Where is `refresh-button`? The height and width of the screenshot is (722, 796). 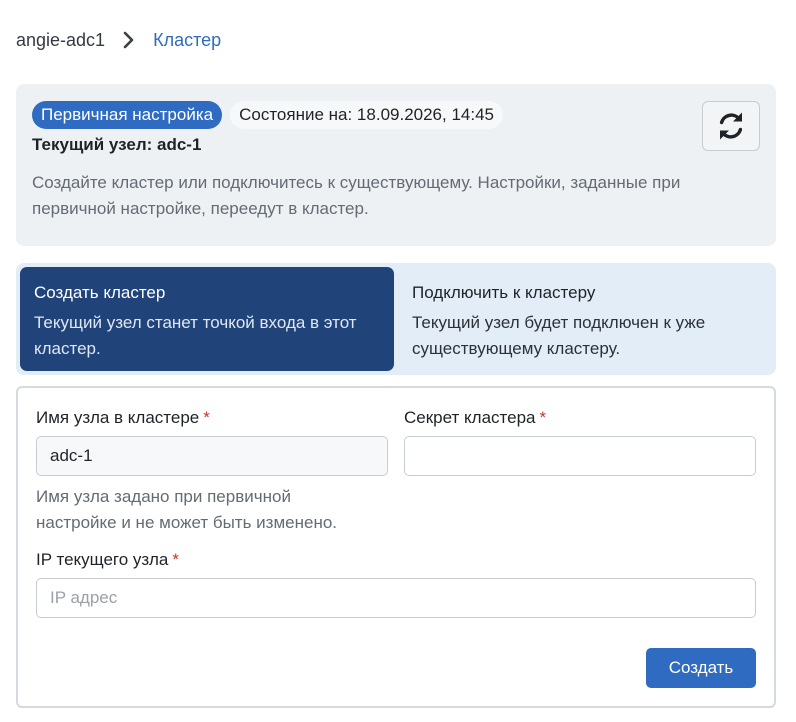 refresh-button is located at coordinates (731, 126).